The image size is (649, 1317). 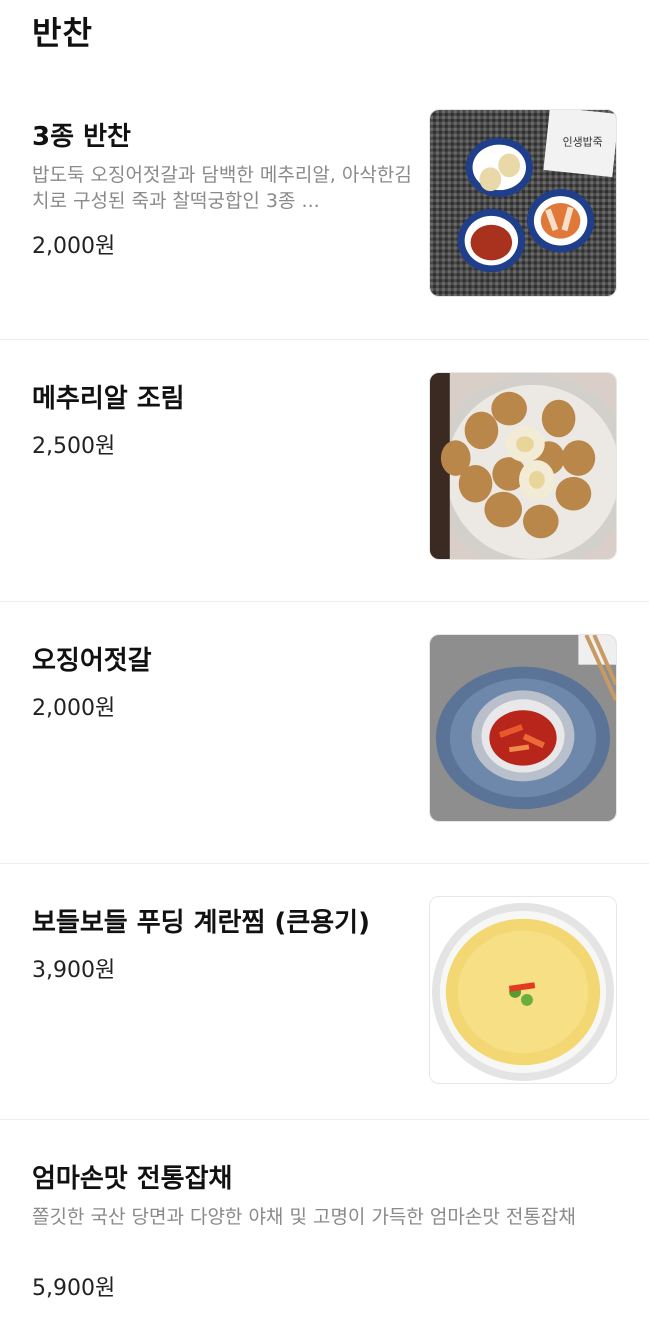 What do you see at coordinates (74, 446) in the screenshot?
I see `menu-item-price: 2,500원` at bounding box center [74, 446].